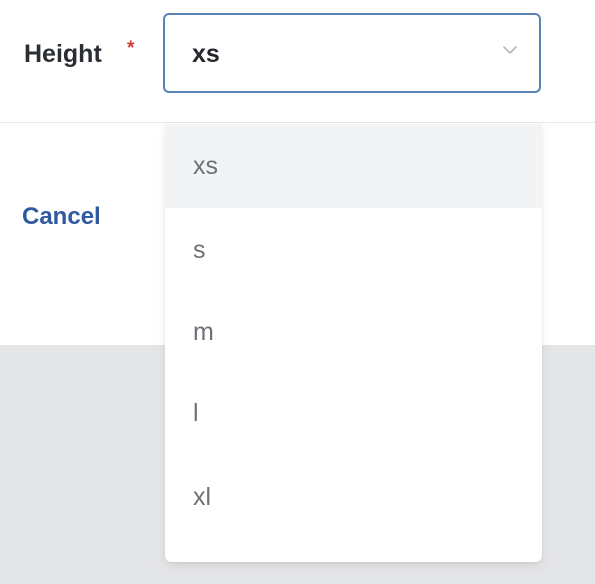  What do you see at coordinates (510, 50) in the screenshot?
I see `chevron-down-icon` at bounding box center [510, 50].